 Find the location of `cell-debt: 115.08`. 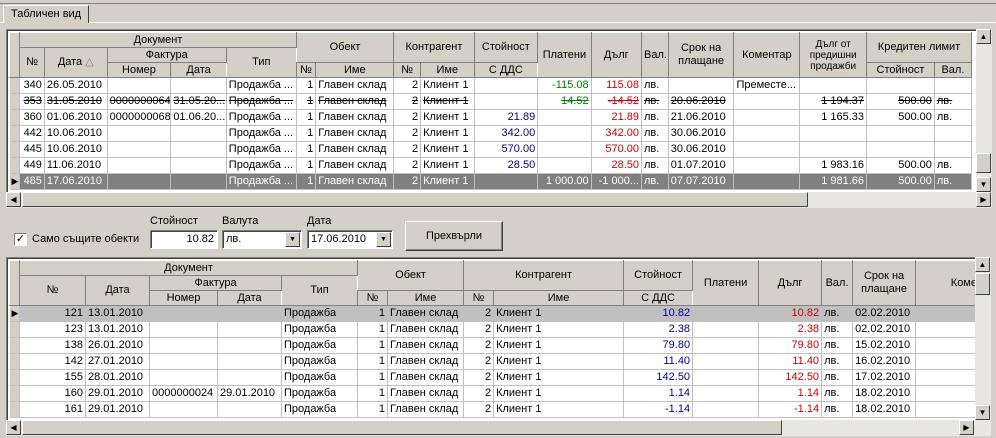

cell-debt: 115.08 is located at coordinates (616, 85).